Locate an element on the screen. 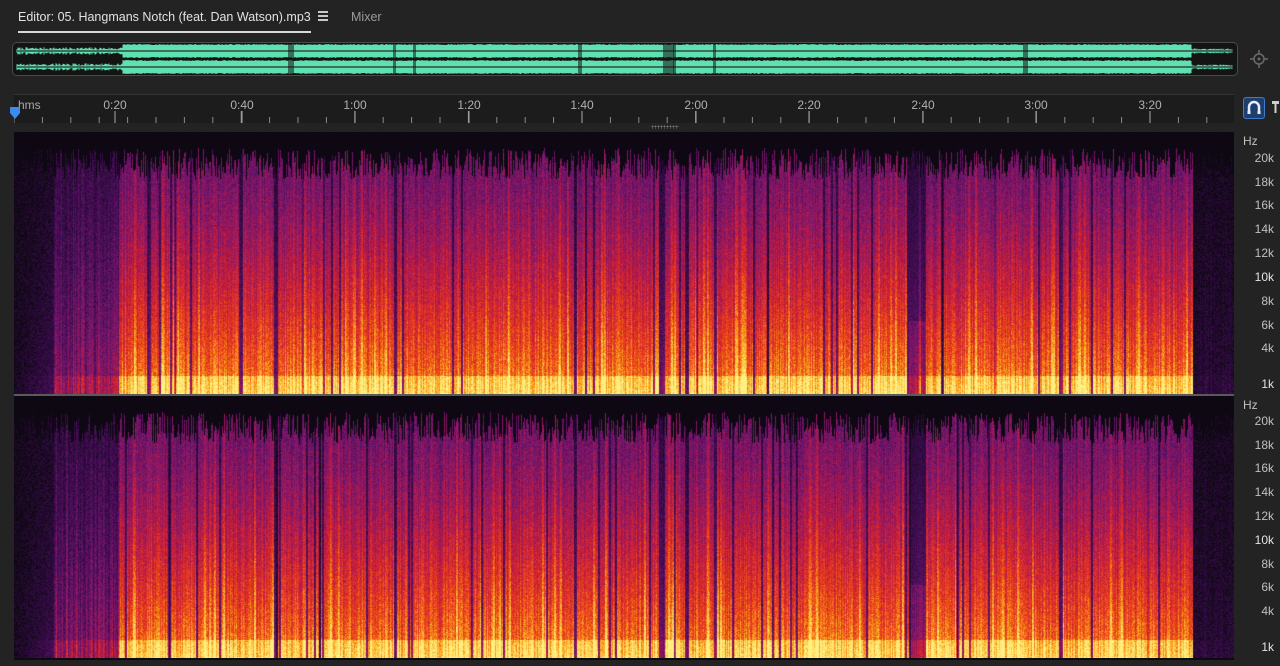 This screenshot has width=1280, height=666. panel-drag-handle is located at coordinates (665, 127).